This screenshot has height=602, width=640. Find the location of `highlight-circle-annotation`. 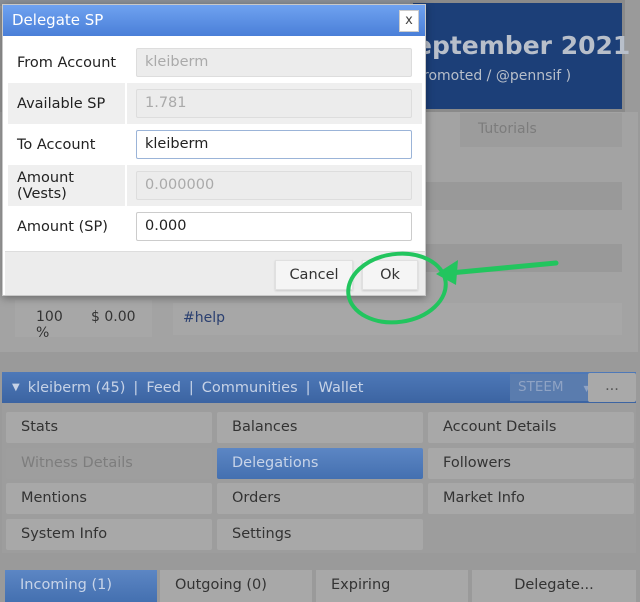

highlight-circle-annotation is located at coordinates (397, 288).